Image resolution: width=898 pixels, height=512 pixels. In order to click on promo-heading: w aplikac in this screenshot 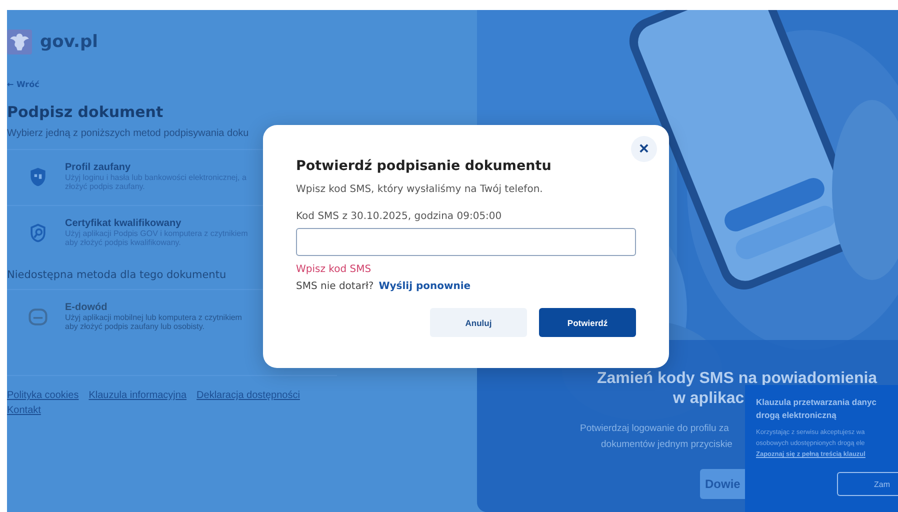, I will do `click(708, 399)`.